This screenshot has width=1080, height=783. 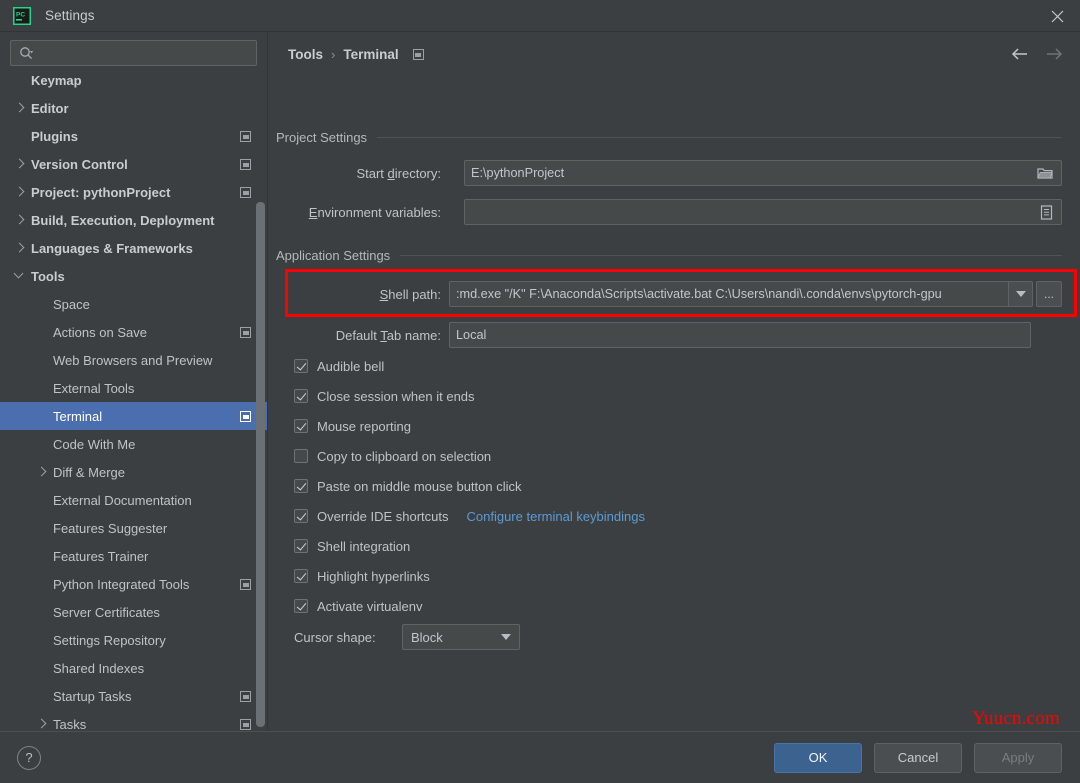 What do you see at coordinates (1045, 173) in the screenshot?
I see `folder-icon` at bounding box center [1045, 173].